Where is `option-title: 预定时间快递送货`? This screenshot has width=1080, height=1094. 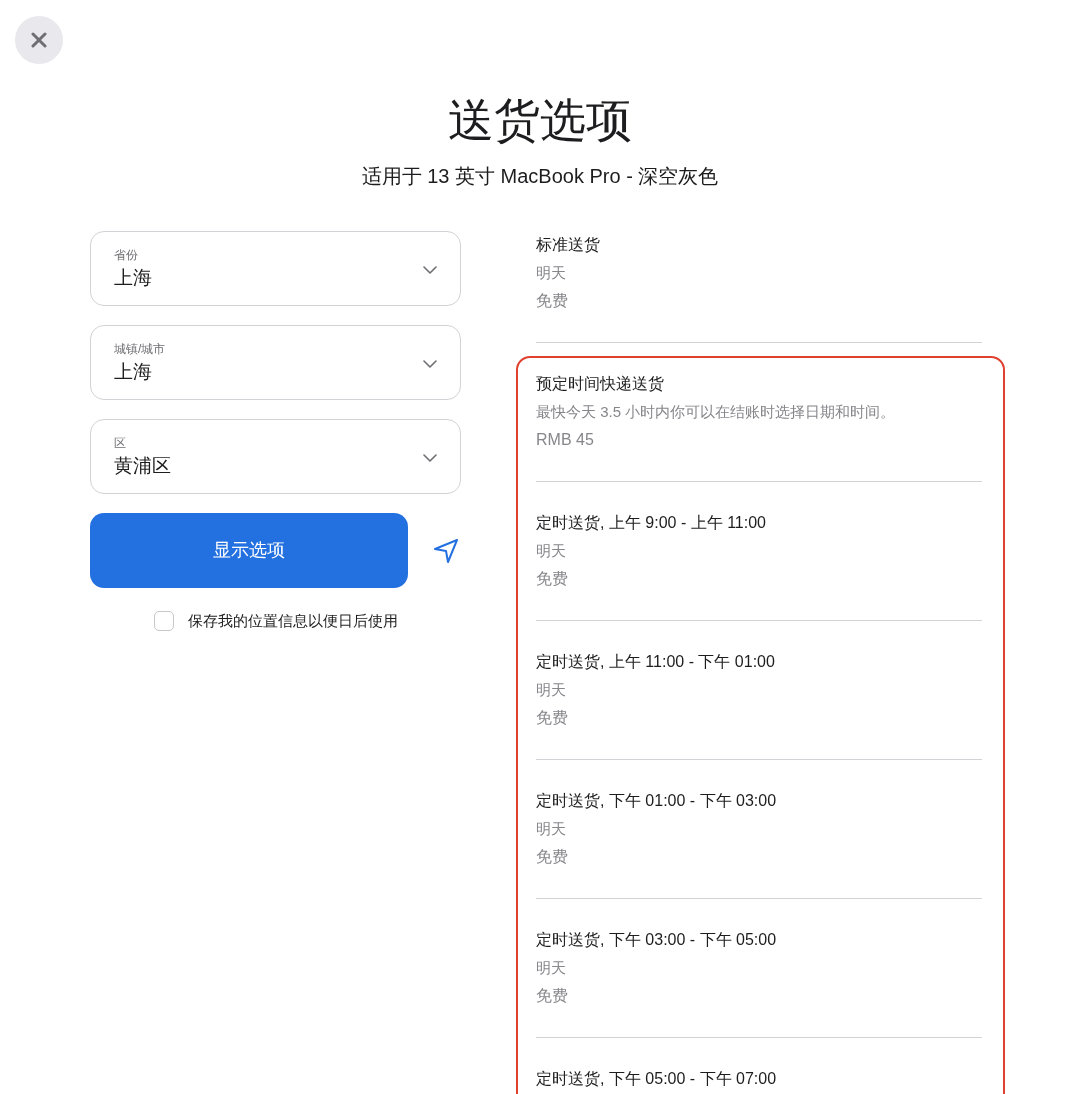
option-title: 预定时间快递送货 is located at coordinates (600, 384).